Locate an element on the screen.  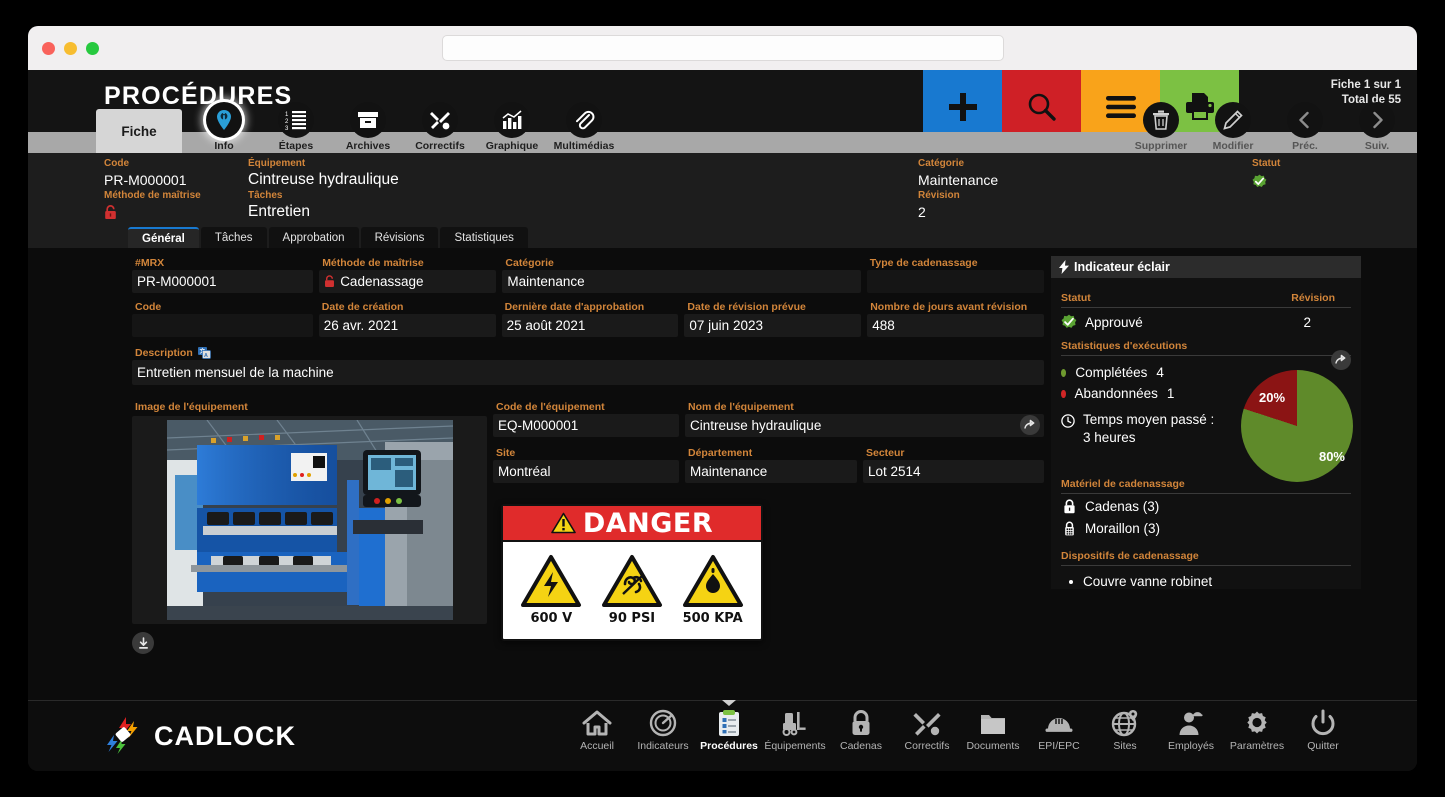
device-item: Couvre vanne robinet is located at coordinates (1206, 577).